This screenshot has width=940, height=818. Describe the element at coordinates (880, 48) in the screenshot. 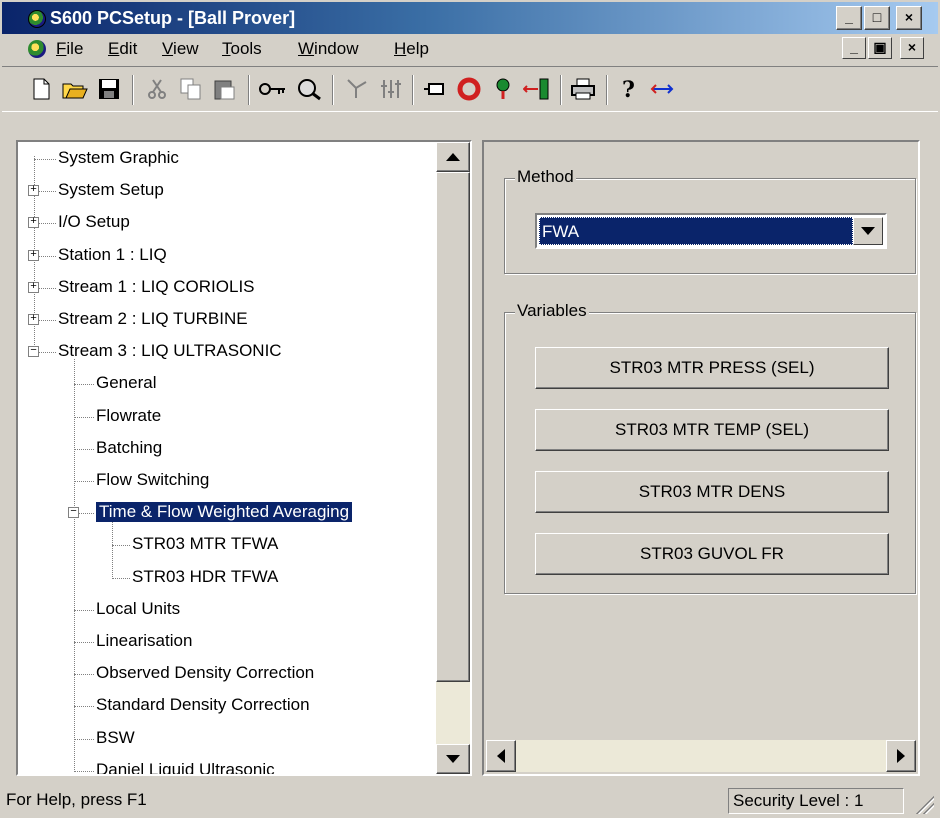

I see `mdi-restore-button: ▣` at that location.